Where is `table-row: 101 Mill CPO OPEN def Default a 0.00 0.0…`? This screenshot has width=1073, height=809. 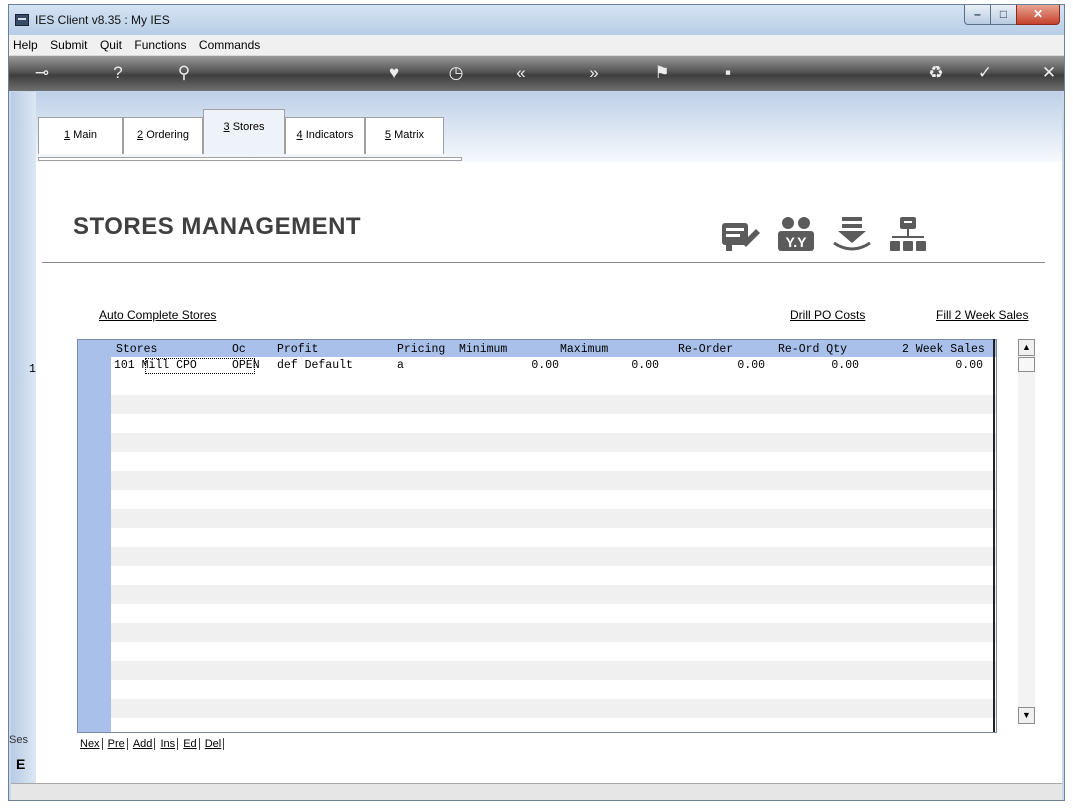
table-row: 101 Mill CPO OPEN def Default a 0.00 0.0… is located at coordinates (553, 366).